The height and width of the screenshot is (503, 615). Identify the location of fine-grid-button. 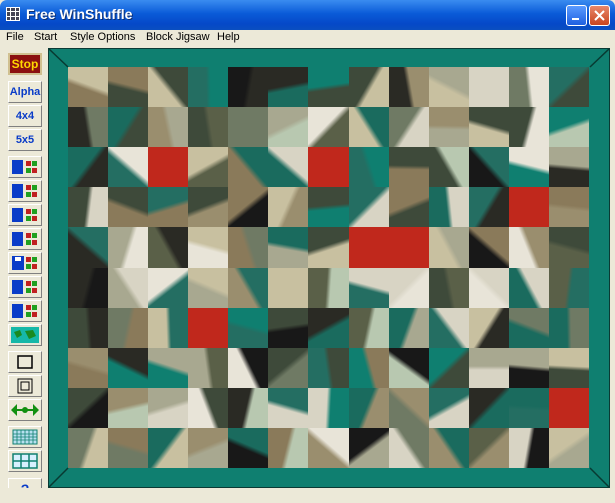
(25, 437).